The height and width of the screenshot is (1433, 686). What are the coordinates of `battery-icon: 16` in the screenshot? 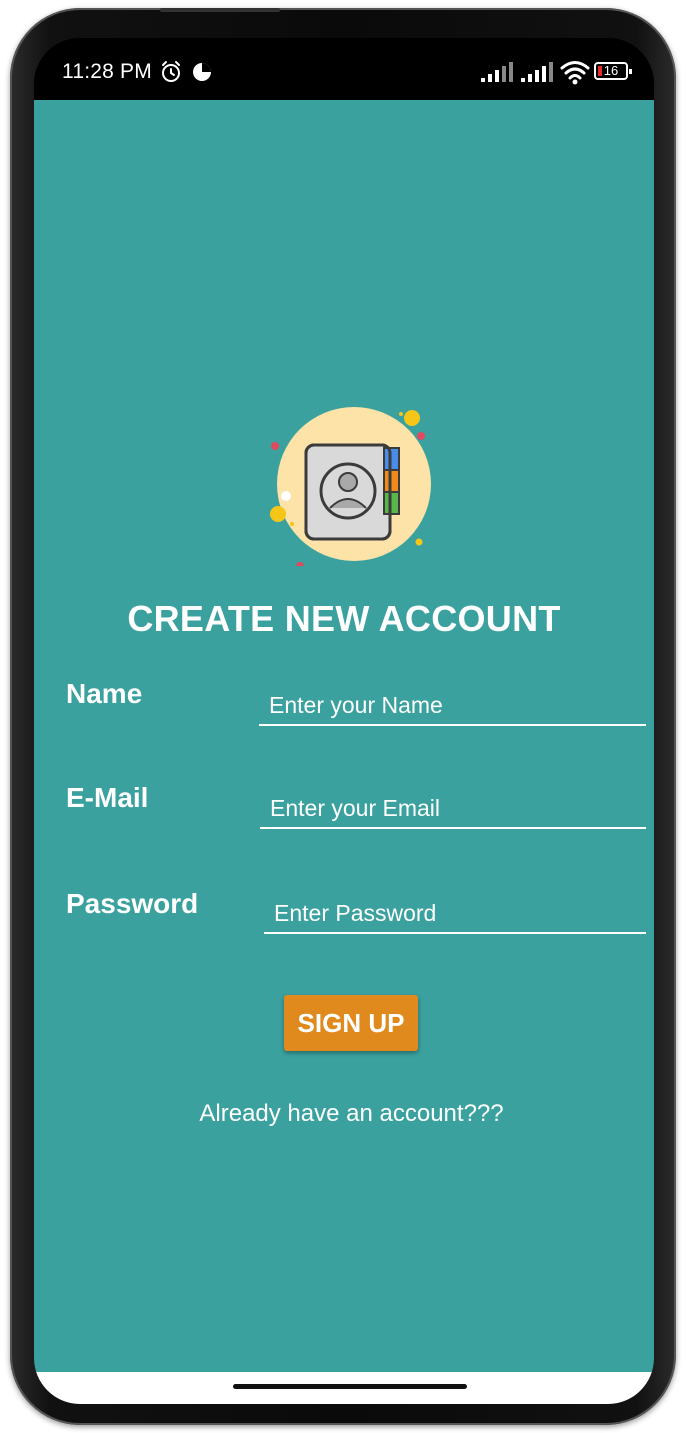 It's located at (613, 71).